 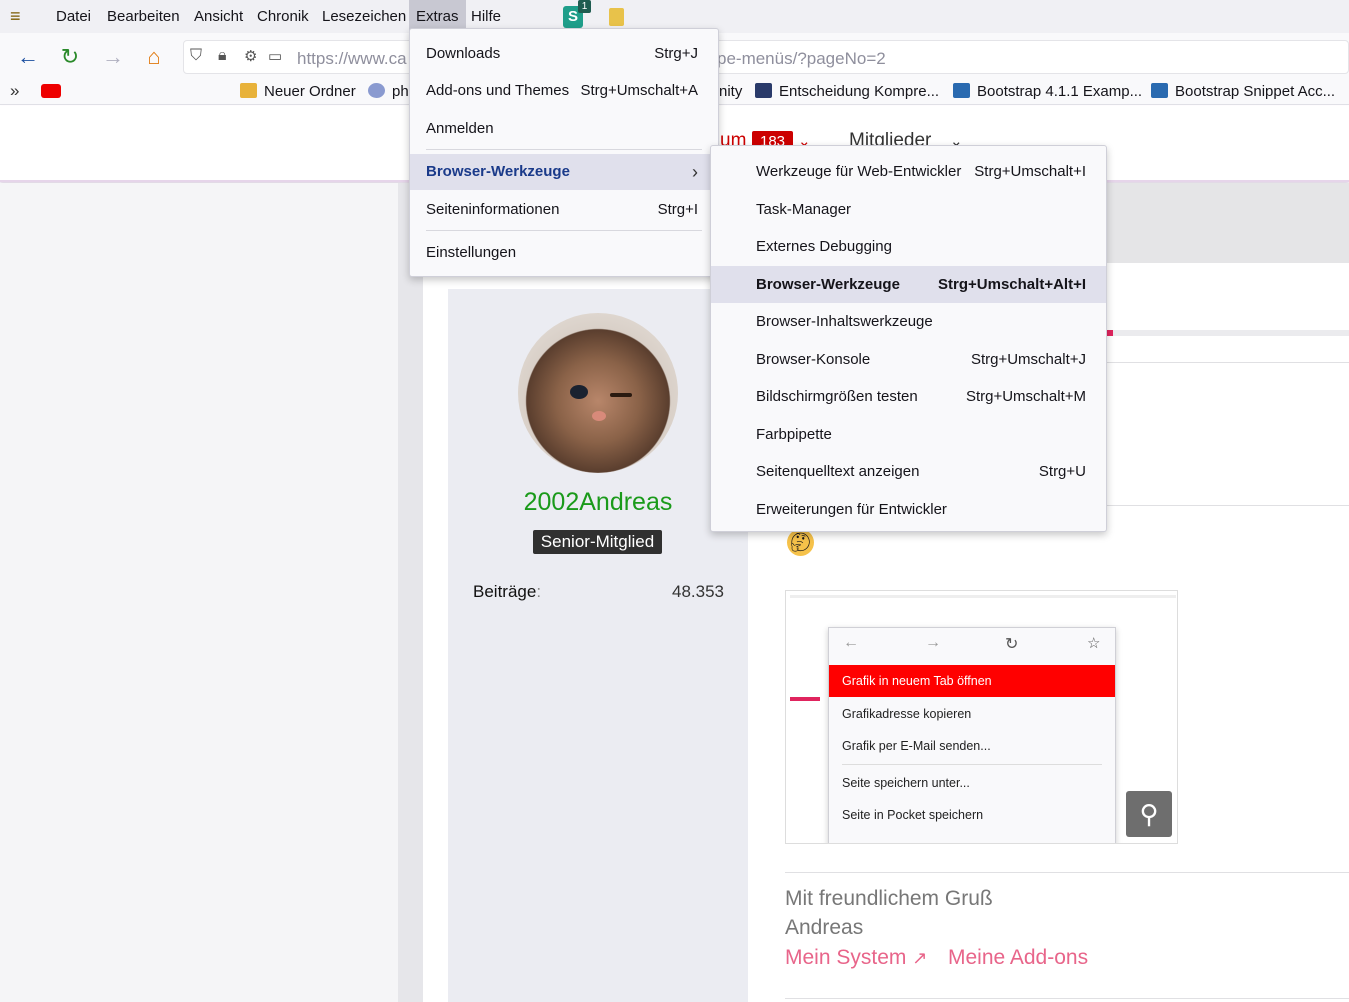 I want to click on menu-datei: Datei, so click(x=73, y=16).